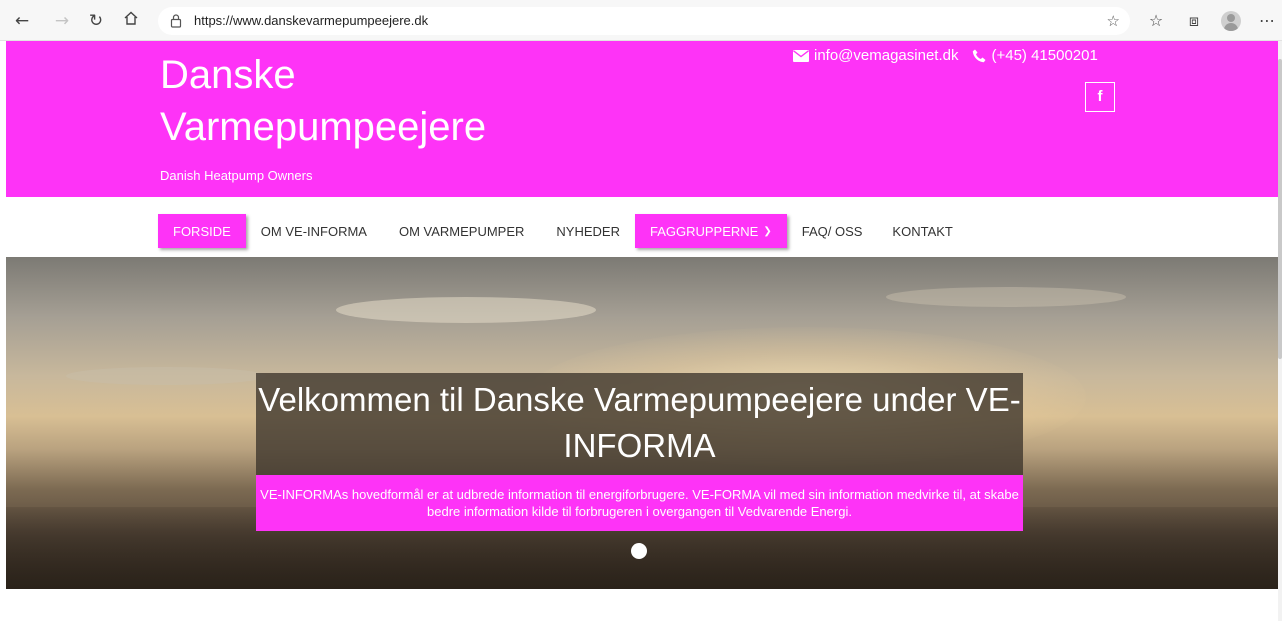  What do you see at coordinates (1156, 21) in the screenshot?
I see `favorites-icon: ☆` at bounding box center [1156, 21].